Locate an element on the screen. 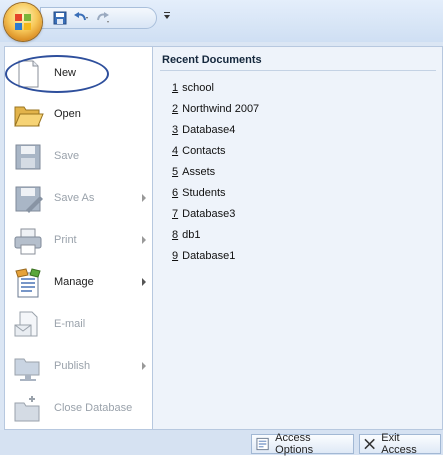  printer-icon is located at coordinates (28, 241).